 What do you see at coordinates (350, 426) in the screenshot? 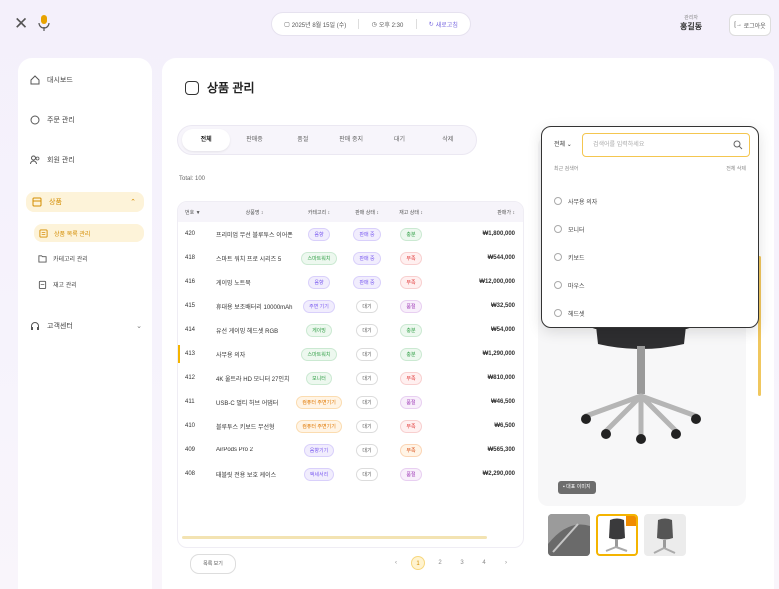
I see `table-row: 410 블루투스 키보드 무선형 컴퓨터 주변기기 대기 부족 ₩6,500` at bounding box center [350, 426].